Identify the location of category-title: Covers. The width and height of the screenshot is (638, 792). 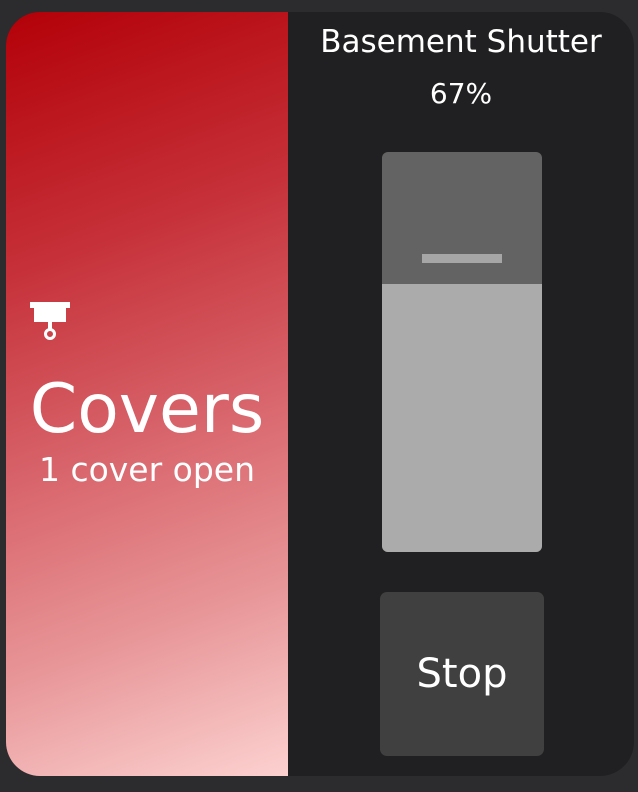
(147, 409).